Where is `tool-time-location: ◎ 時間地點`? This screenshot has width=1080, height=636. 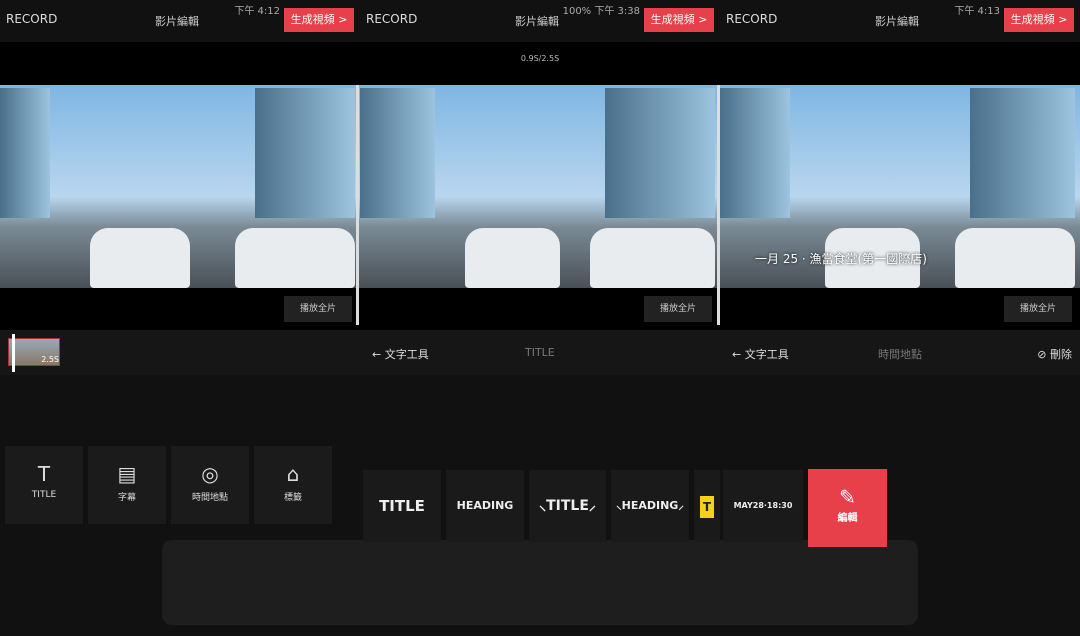
tool-time-location: ◎ 時間地點 is located at coordinates (210, 485).